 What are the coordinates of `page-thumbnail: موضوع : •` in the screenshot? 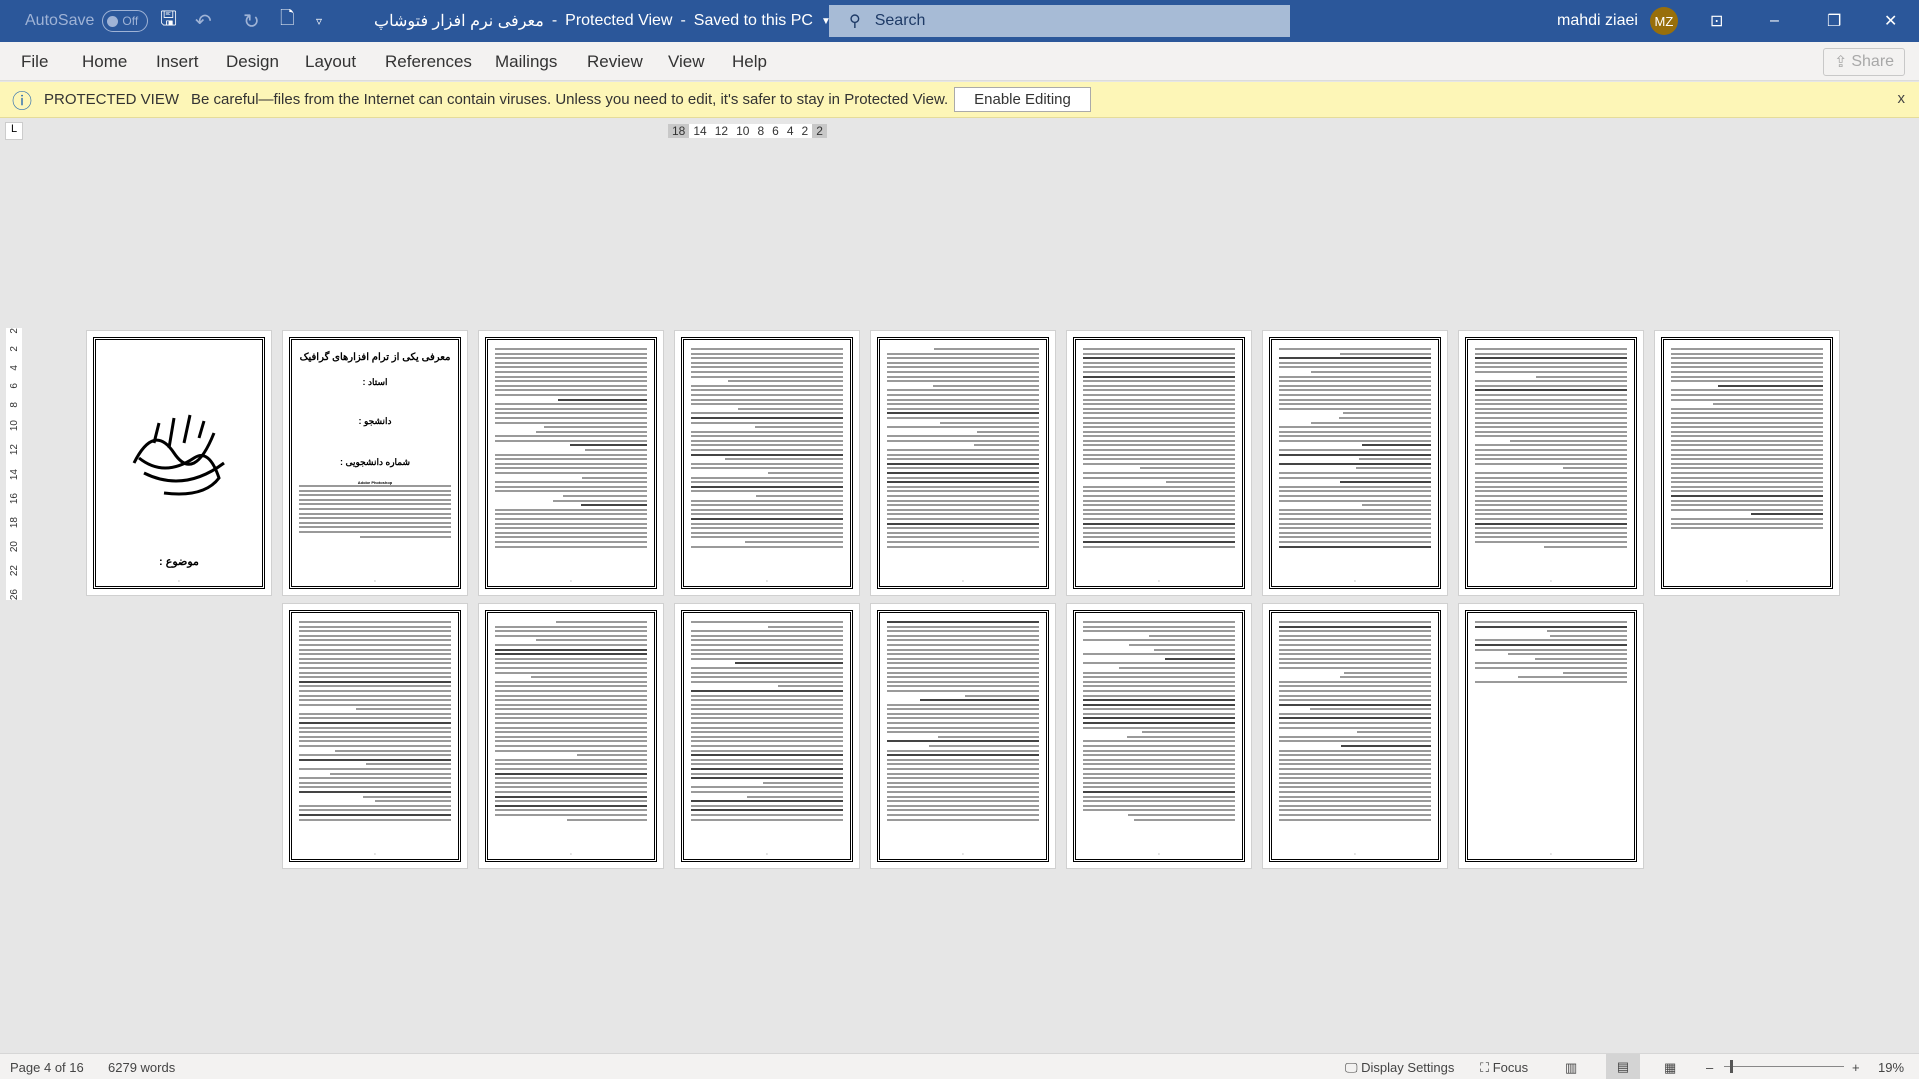 It's located at (179, 463).